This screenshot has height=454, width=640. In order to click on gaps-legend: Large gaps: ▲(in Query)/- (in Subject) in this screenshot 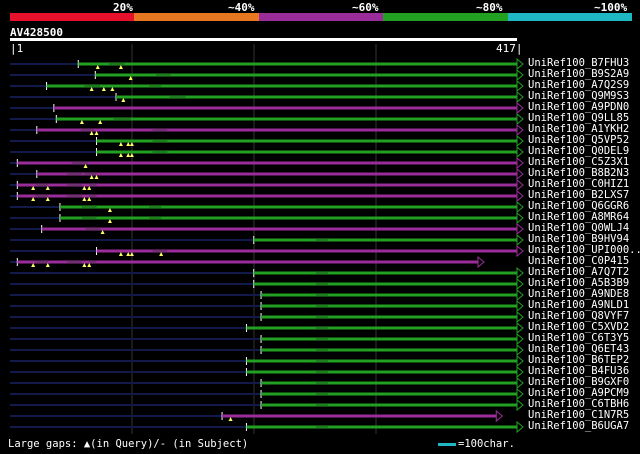, I will do `click(128, 444)`.